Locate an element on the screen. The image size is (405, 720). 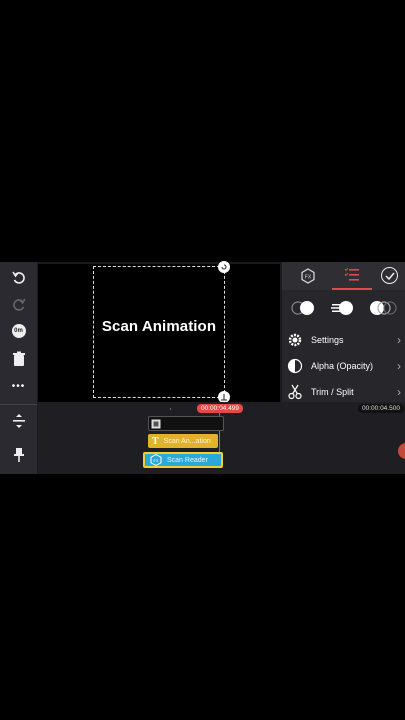
fade-in-icon is located at coordinates (302, 308).